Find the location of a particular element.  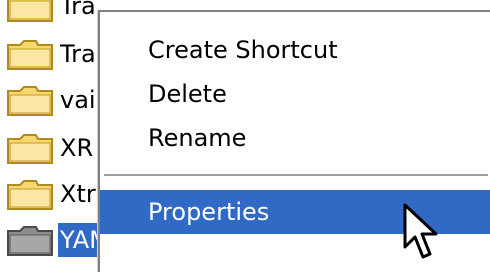

menu-item-create-shortcut: Create Shortcut is located at coordinates (295, 50).